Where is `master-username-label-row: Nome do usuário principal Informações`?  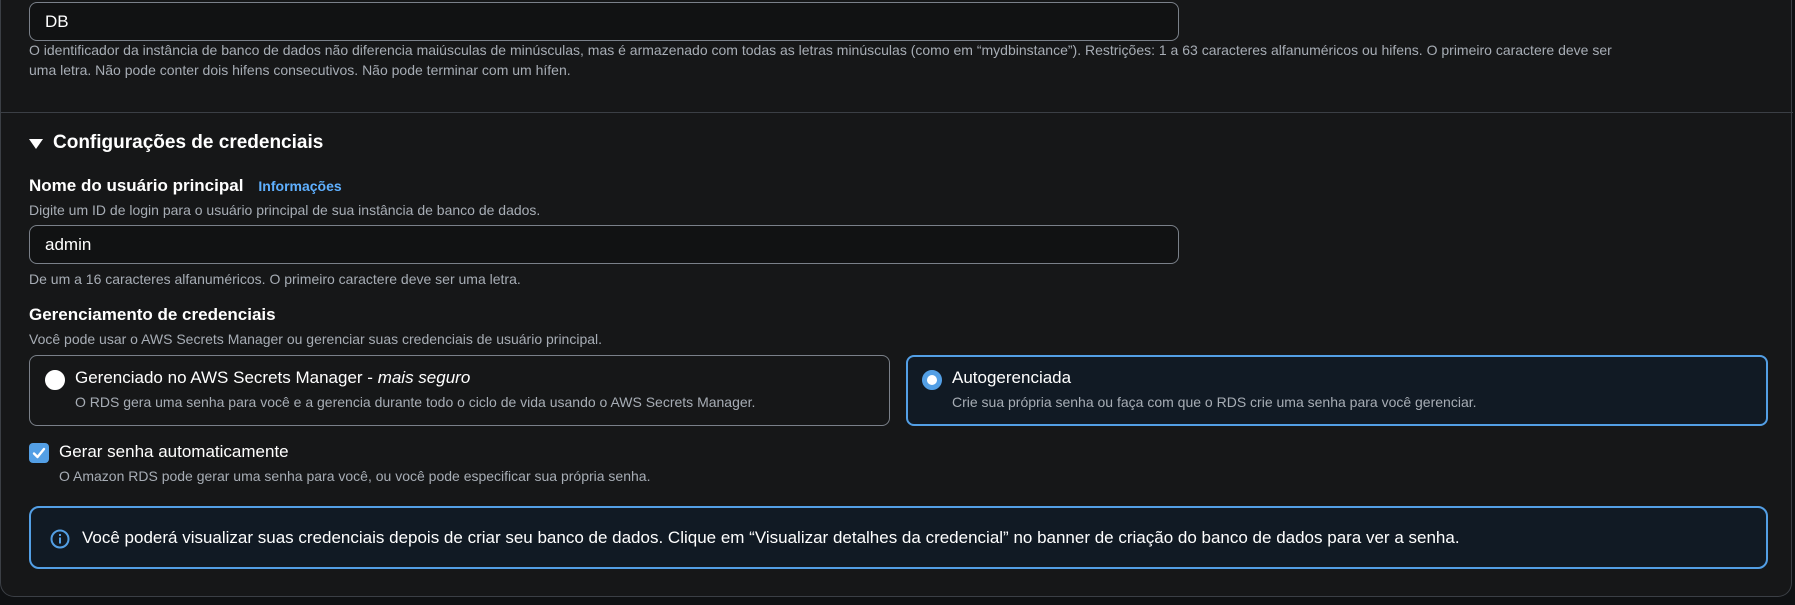
master-username-label-row: Nome do usuário principal Informações is located at coordinates (185, 186).